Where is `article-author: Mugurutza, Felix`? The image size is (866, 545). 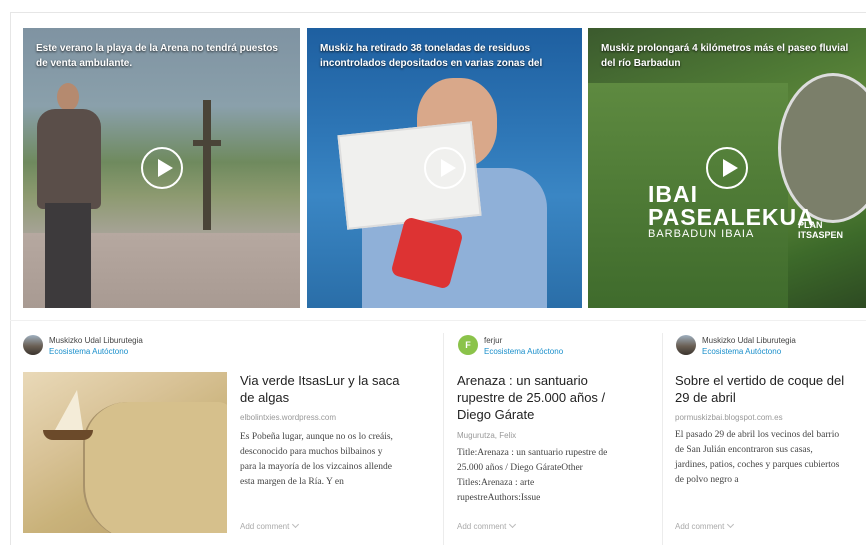
article-author: Mugurutza, Felix is located at coordinates (487, 435).